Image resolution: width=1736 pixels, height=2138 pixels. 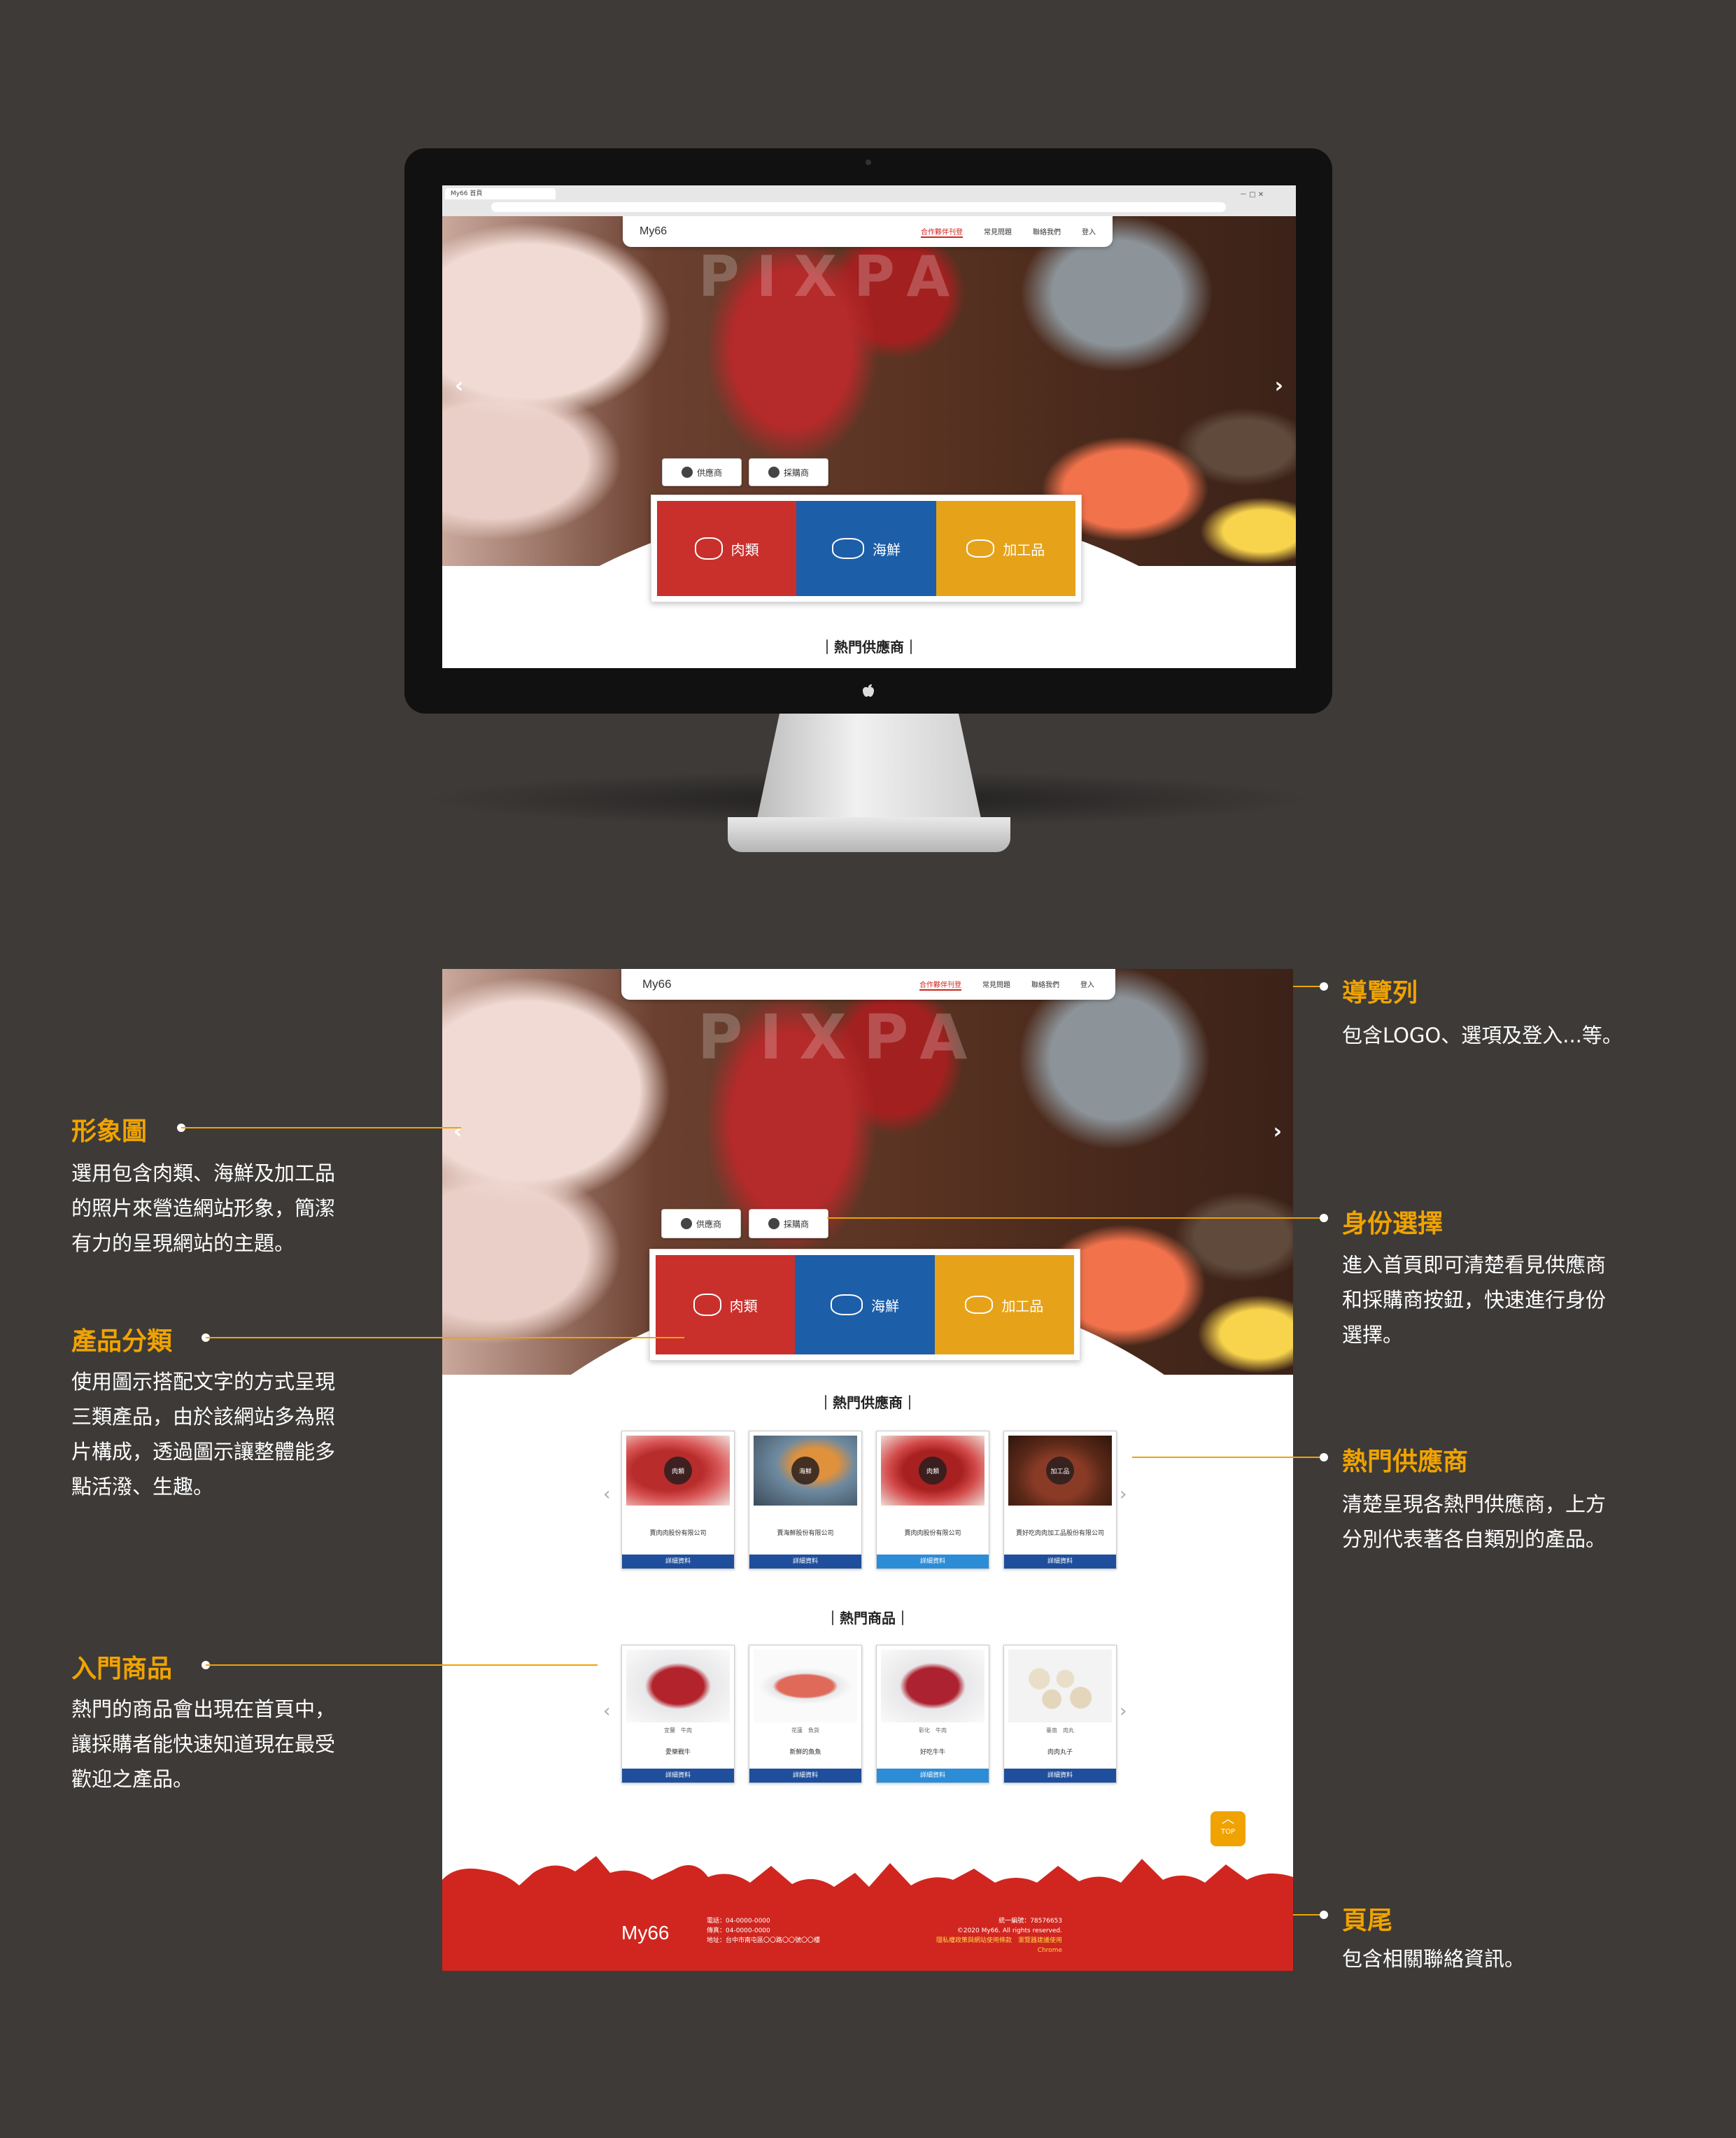 I want to click on monitor-stand, so click(x=869, y=766).